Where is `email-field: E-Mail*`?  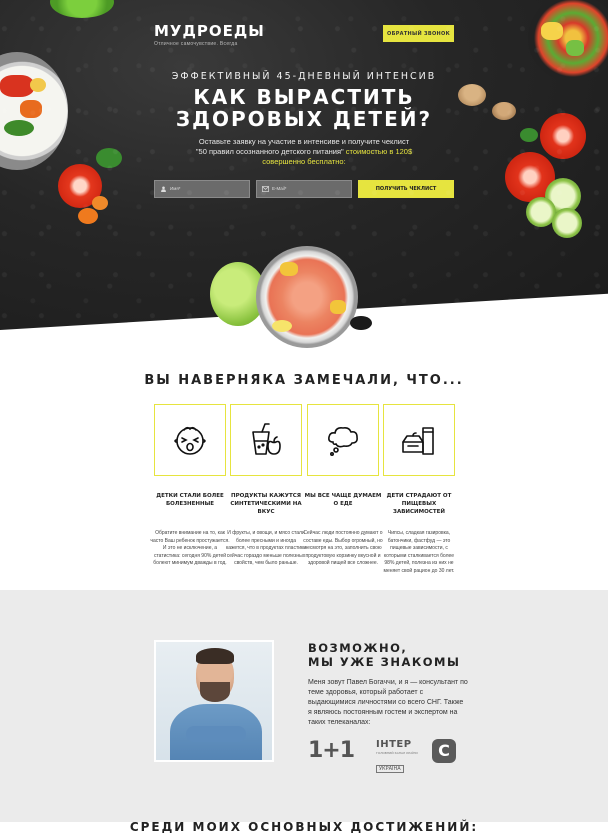
email-field: E-Mail* is located at coordinates (304, 189).